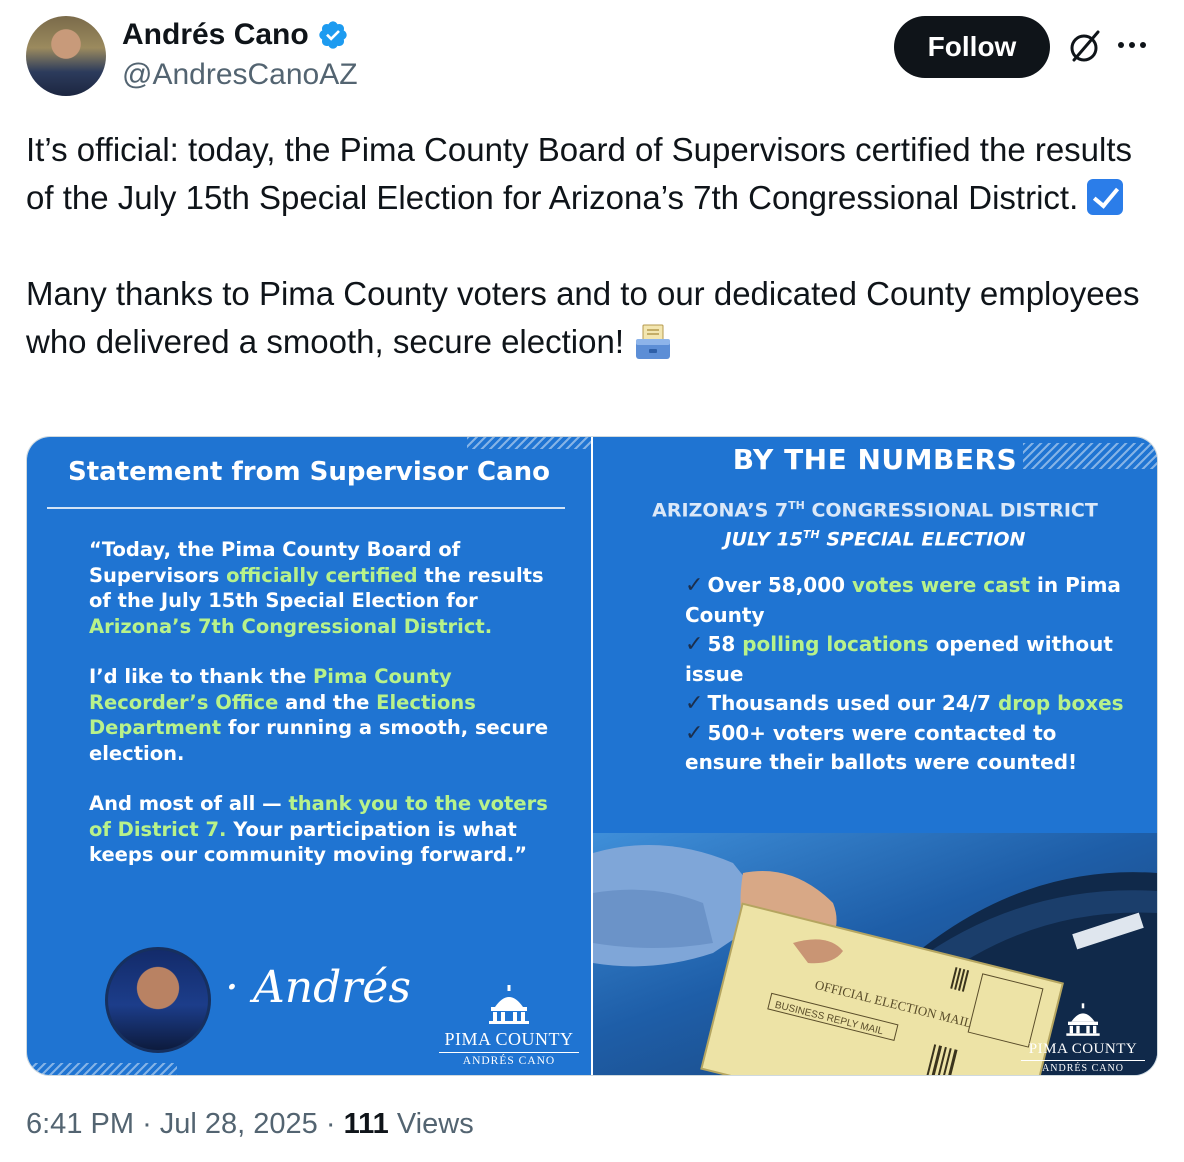  I want to click on checkbox-emoji-icon, so click(1105, 197).